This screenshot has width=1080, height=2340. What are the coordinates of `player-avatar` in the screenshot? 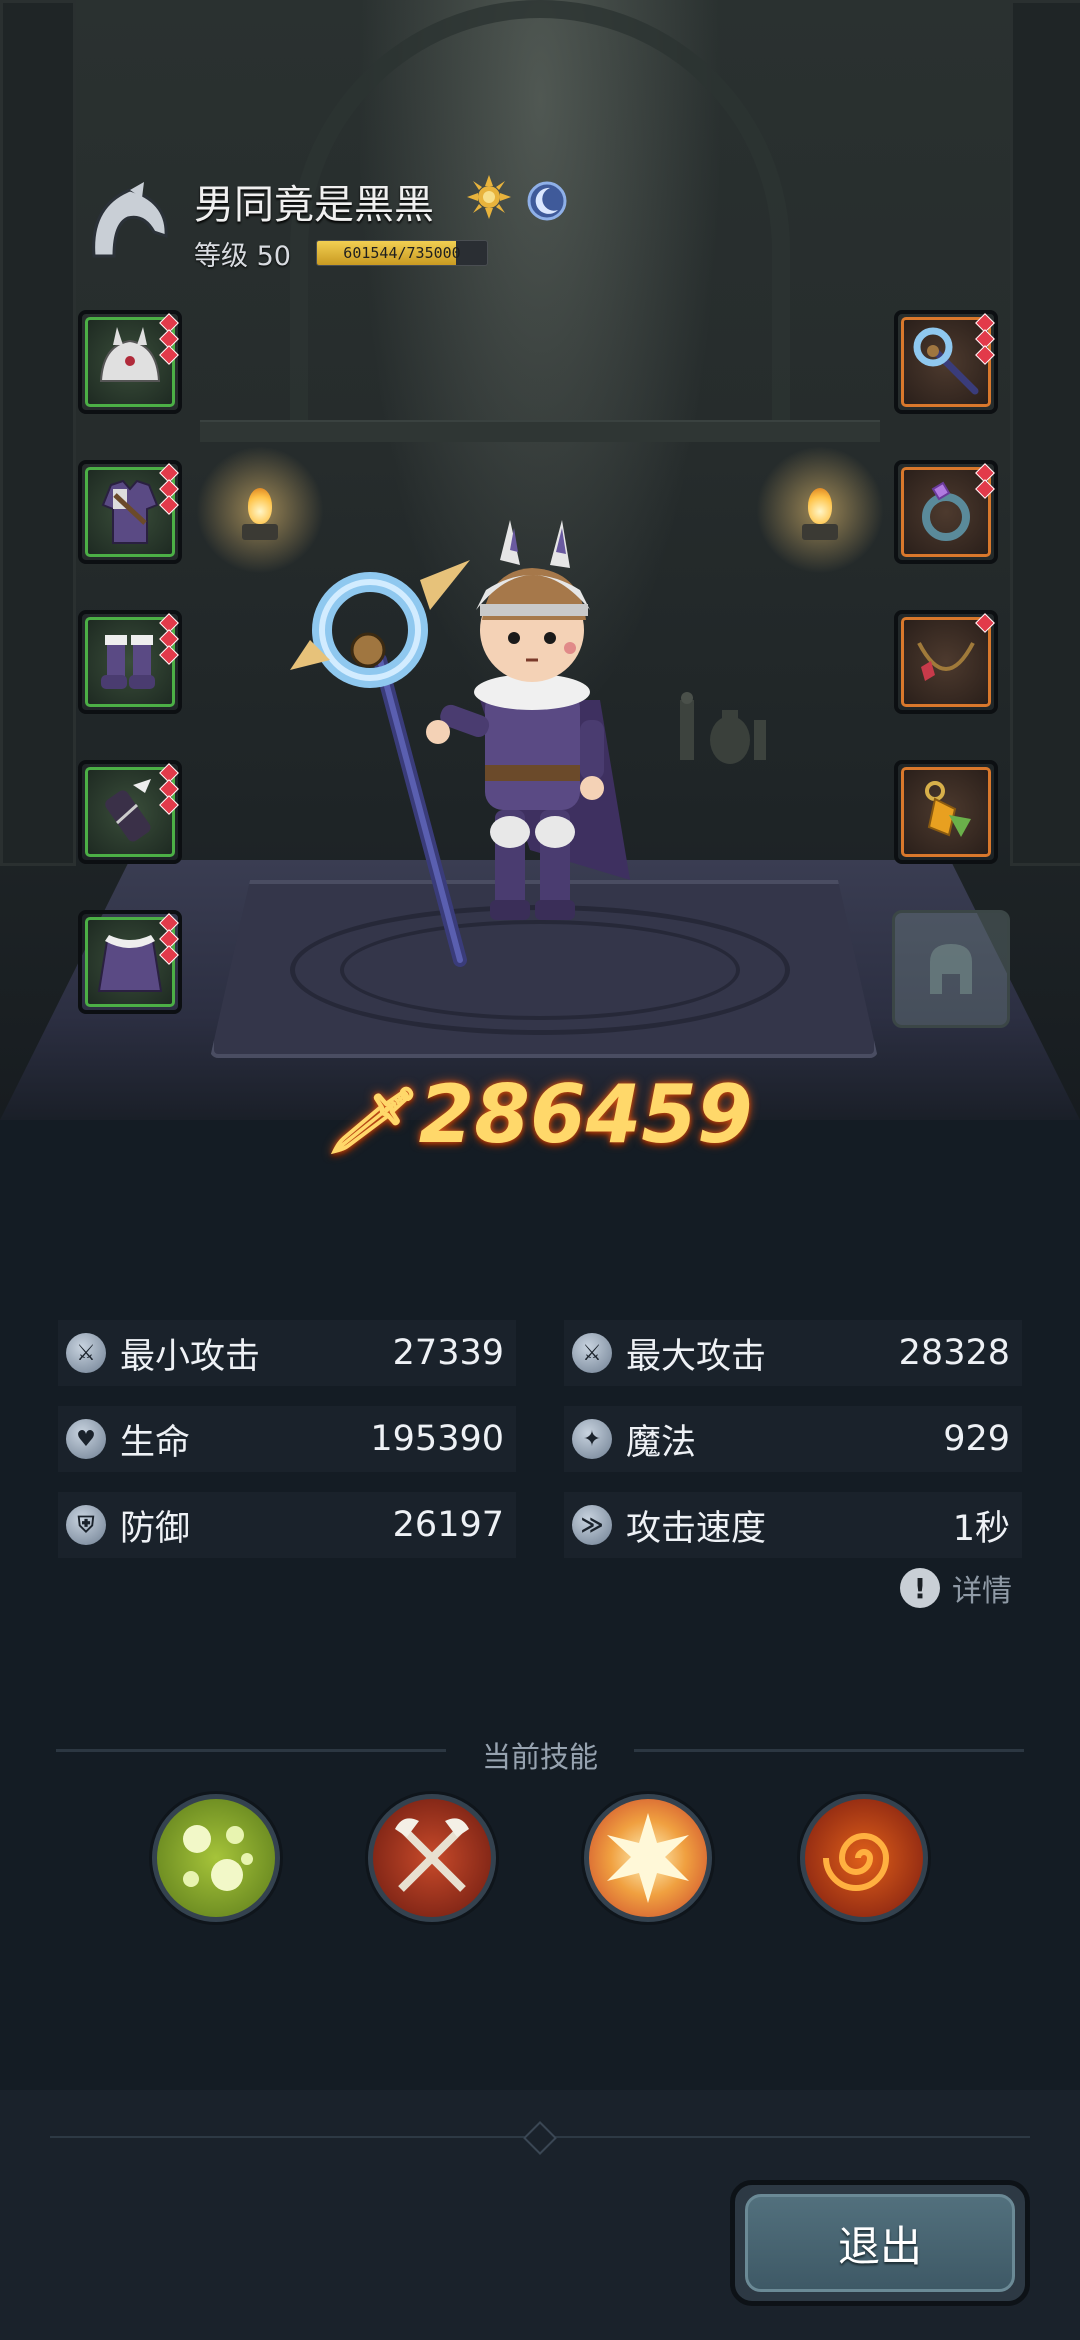 It's located at (130, 222).